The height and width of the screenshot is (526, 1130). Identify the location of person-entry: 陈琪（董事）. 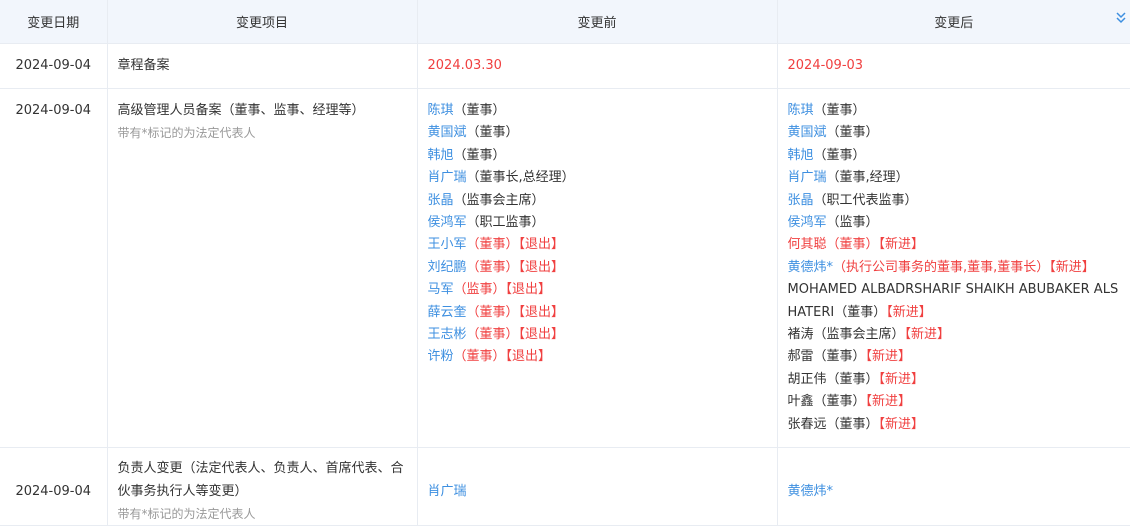
(954, 111).